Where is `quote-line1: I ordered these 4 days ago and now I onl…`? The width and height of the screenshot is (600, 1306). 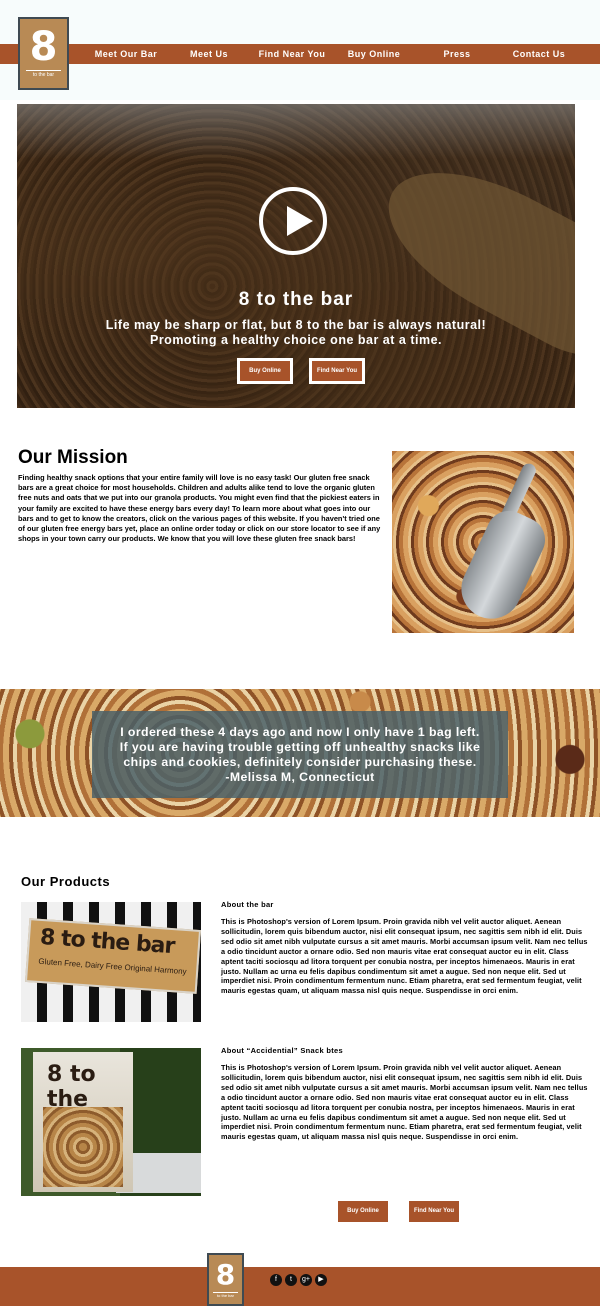 quote-line1: I ordered these 4 days ago and now I onl… is located at coordinates (300, 732).